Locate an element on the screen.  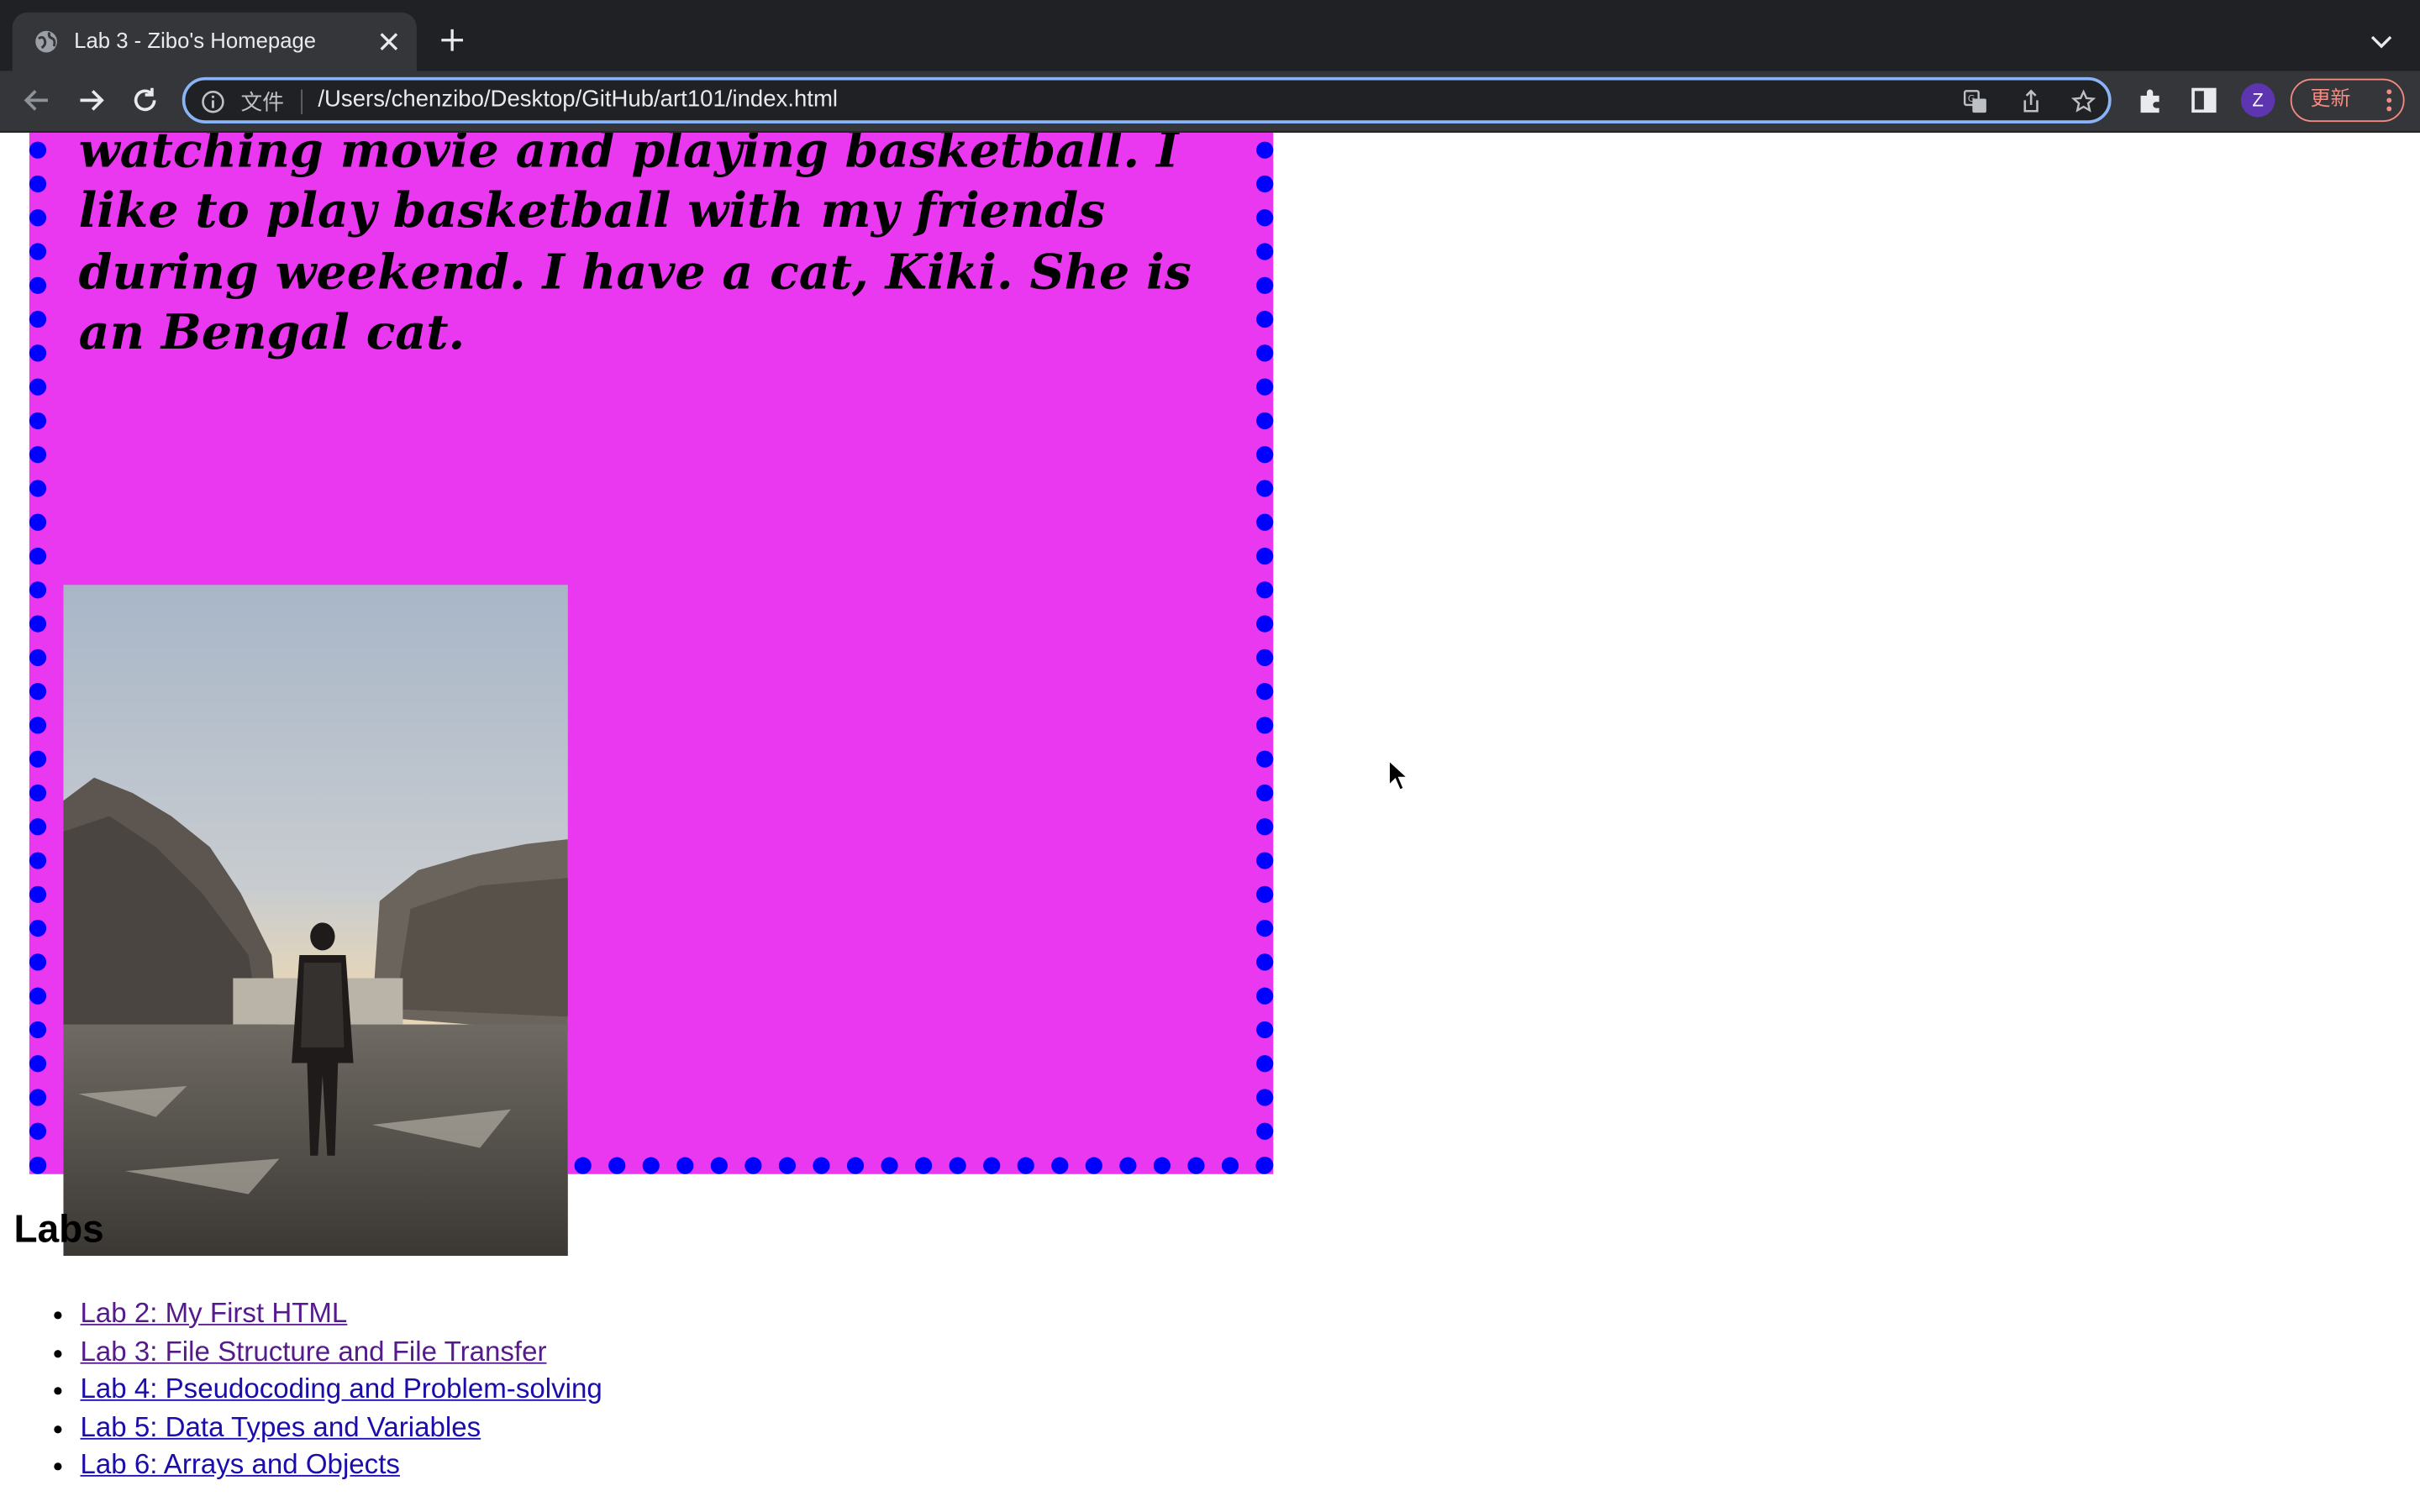
list-item: Lab 2: My First HTML is located at coordinates (341, 1313).